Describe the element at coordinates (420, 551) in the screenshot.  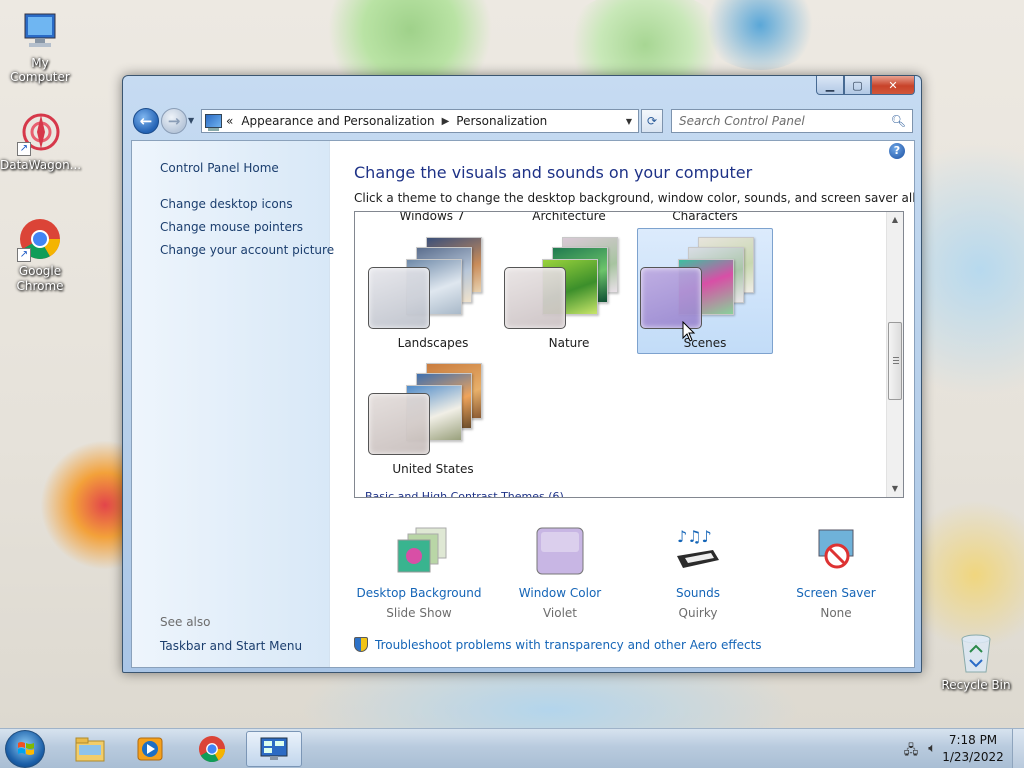
I see `desktop-background-icon` at that location.